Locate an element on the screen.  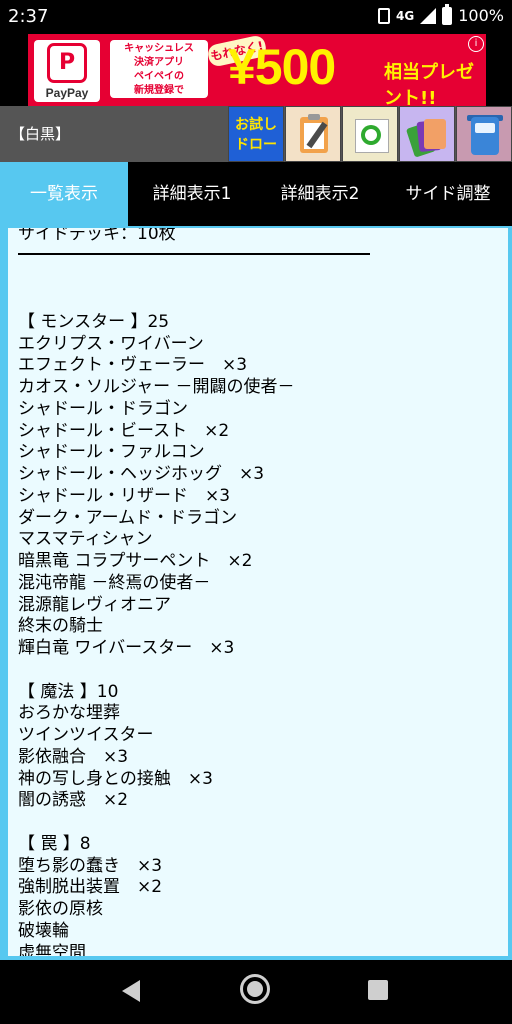
trash-button is located at coordinates (484, 134).